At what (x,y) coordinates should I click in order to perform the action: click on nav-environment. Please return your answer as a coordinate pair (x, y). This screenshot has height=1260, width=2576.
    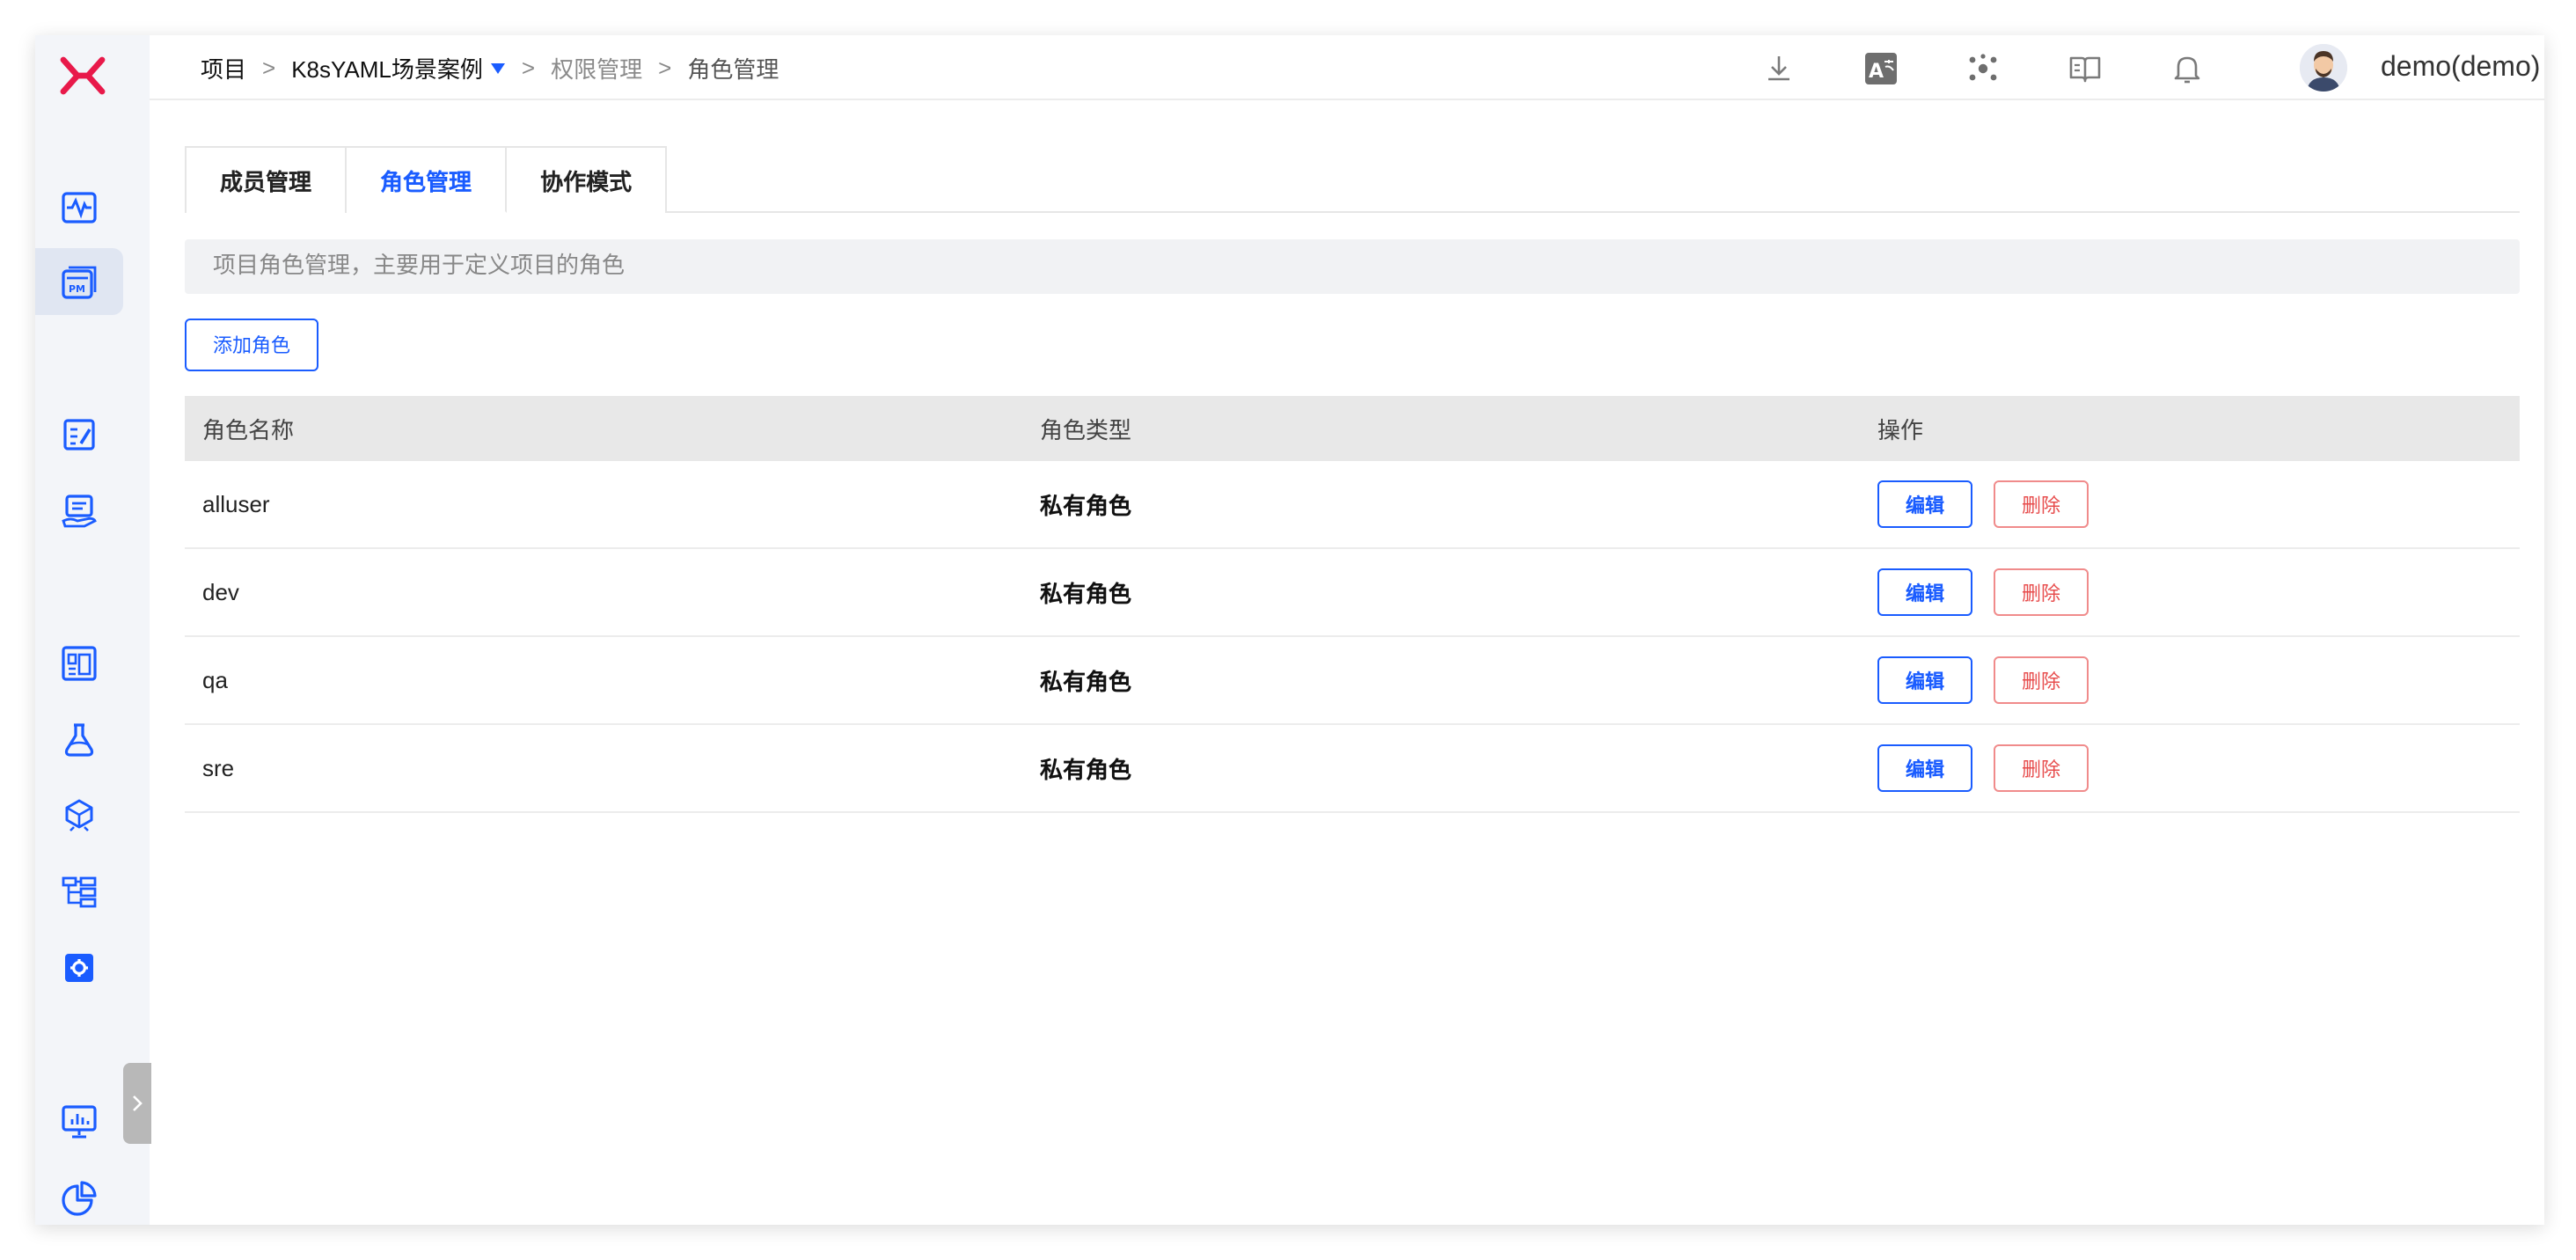
    Looking at the image, I should click on (79, 892).